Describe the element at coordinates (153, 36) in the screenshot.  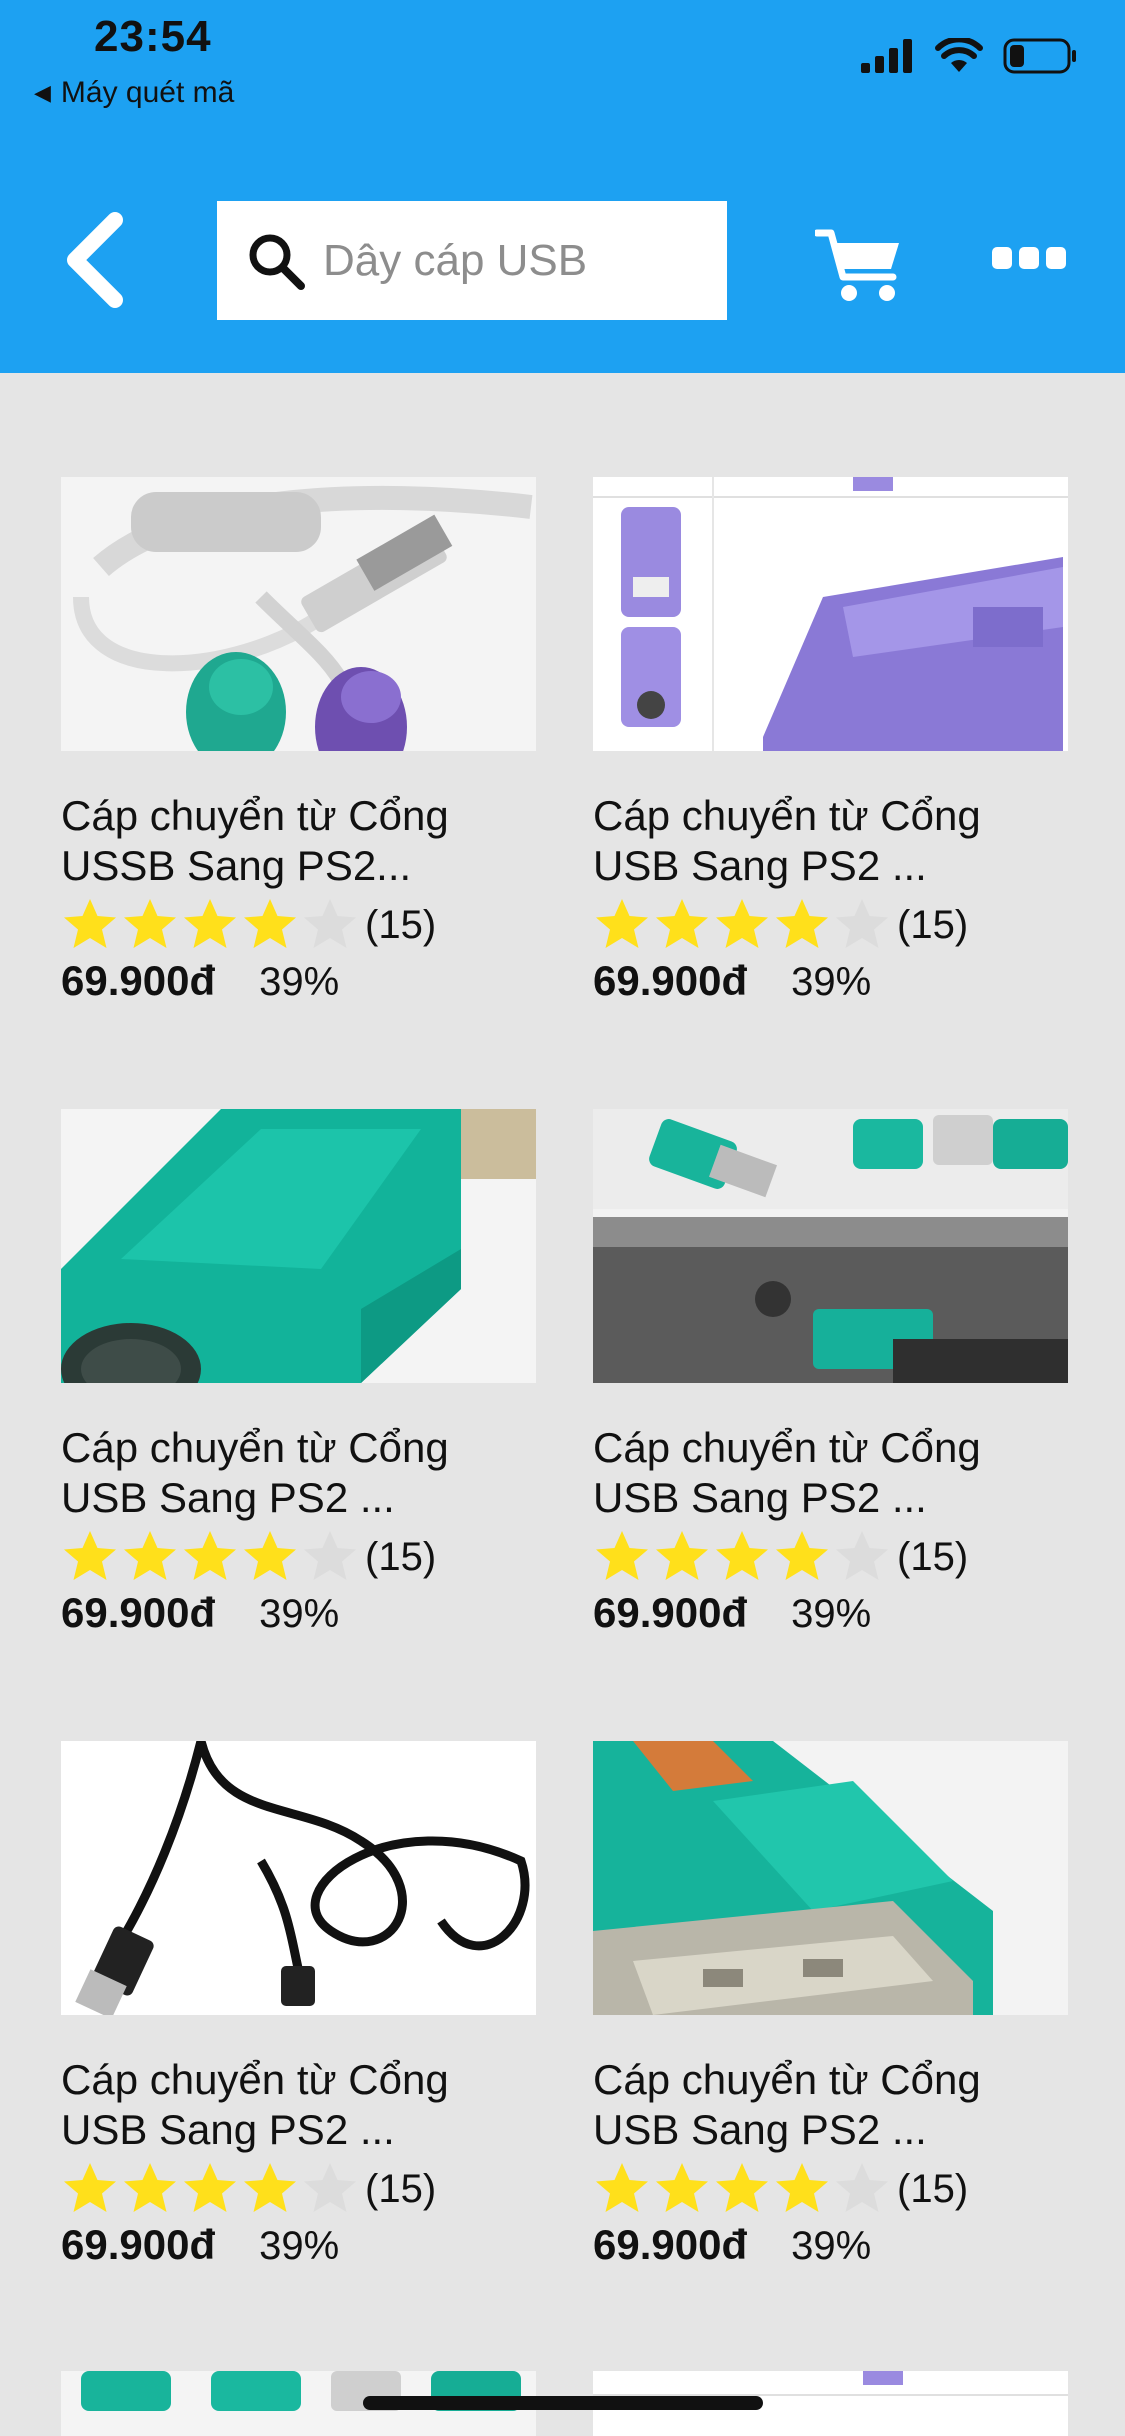
I see `status-time: 23:54` at that location.